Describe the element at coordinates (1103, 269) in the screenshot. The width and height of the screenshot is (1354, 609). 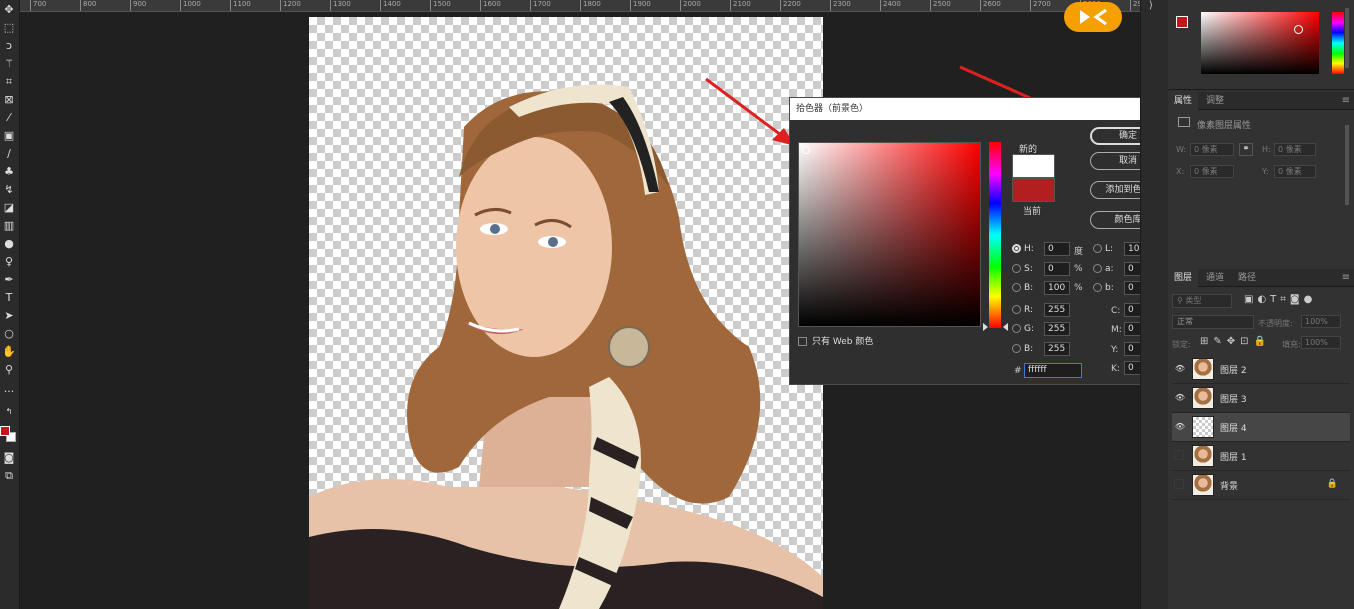
I see `a-radio-row: a:` at that location.